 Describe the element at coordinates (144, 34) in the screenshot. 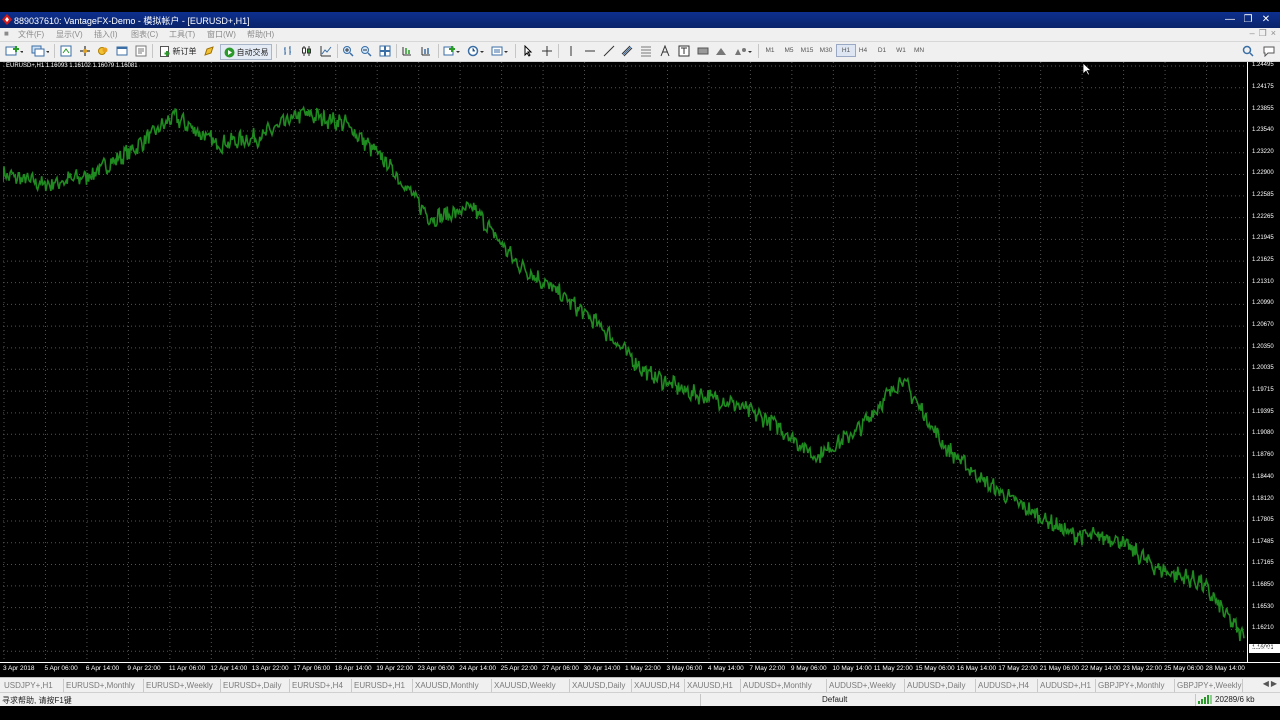

I see `menu-charts: 图表(C)` at that location.